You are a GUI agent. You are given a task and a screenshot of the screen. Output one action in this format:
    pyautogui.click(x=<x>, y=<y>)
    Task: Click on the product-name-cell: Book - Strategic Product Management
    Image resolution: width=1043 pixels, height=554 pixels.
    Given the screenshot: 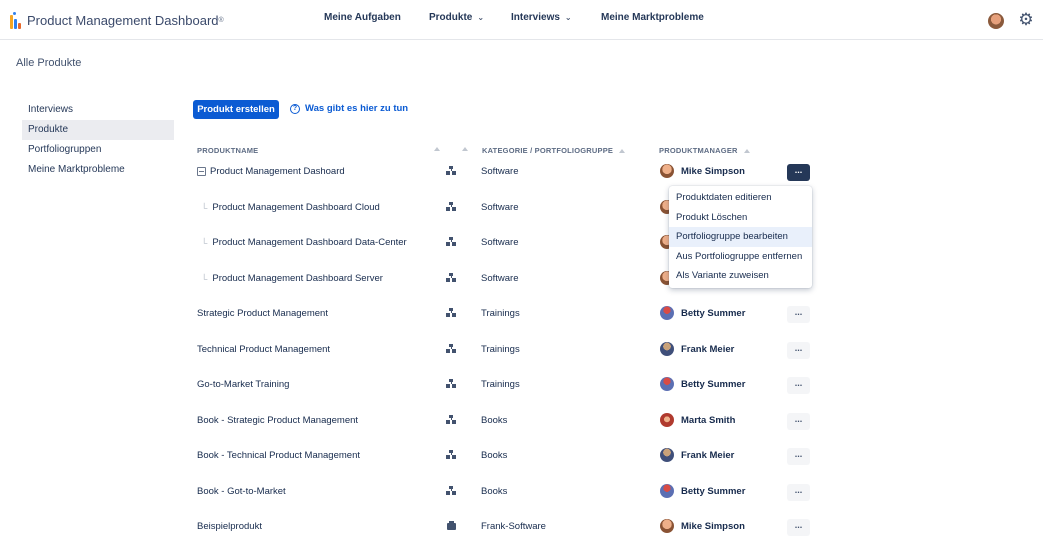 What is the action you would take?
    pyautogui.click(x=277, y=420)
    